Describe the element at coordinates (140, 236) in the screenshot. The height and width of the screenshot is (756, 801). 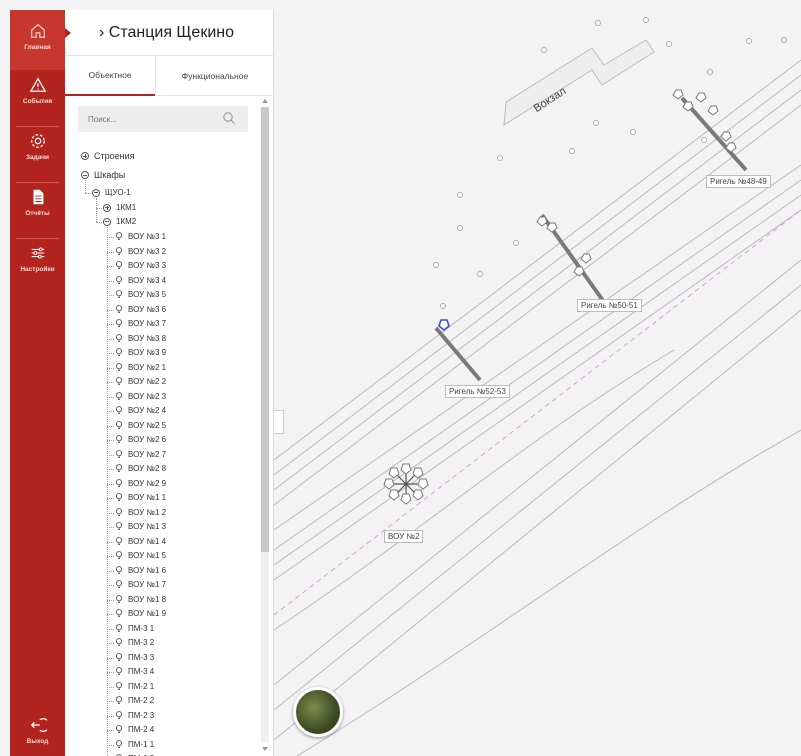
I see `tree-leaf-item: ВОУ №3 1` at that location.